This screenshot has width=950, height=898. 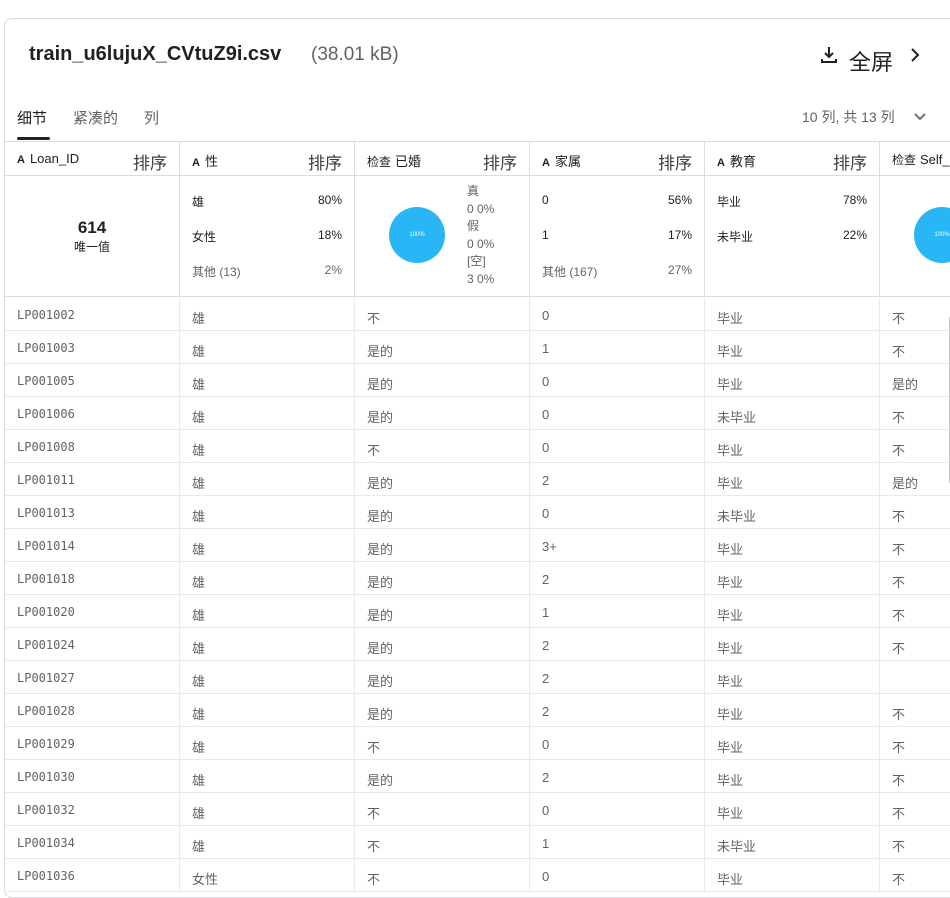 I want to click on legend-item: 真, so click(x=473, y=191).